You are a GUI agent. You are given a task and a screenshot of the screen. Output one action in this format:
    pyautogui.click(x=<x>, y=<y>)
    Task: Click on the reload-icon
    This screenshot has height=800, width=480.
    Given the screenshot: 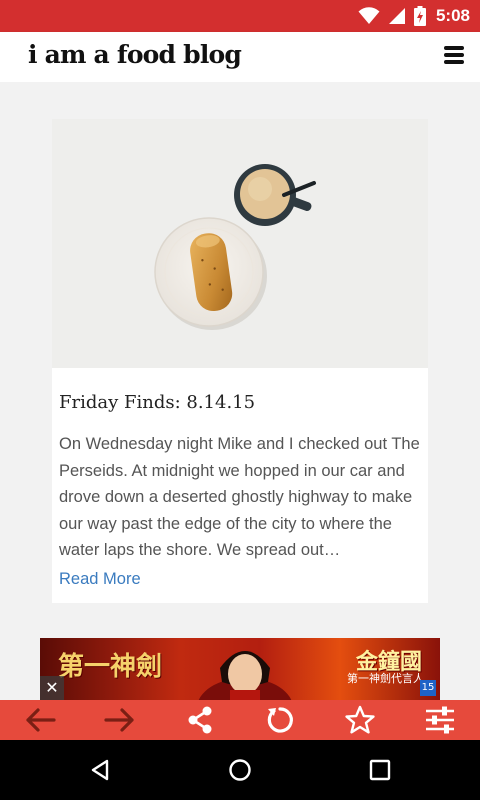 What is the action you would take?
    pyautogui.click(x=280, y=720)
    